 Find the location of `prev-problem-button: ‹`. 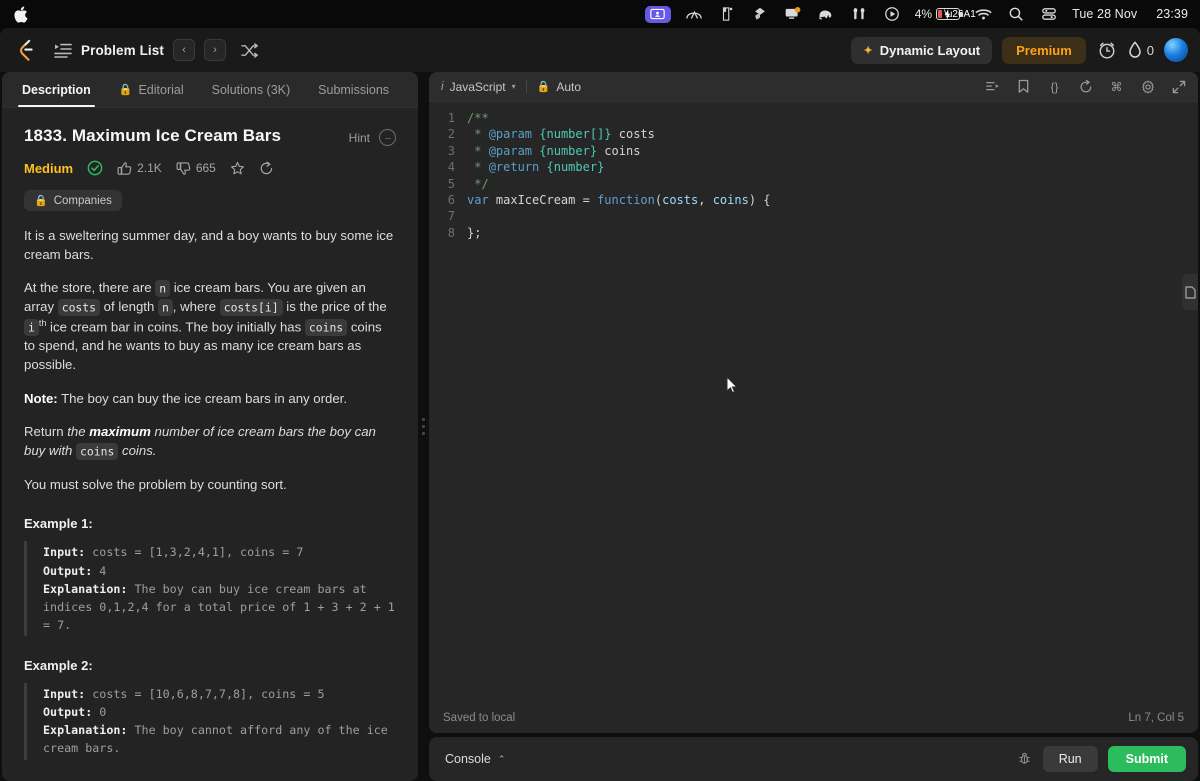

prev-problem-button: ‹ is located at coordinates (183, 50).